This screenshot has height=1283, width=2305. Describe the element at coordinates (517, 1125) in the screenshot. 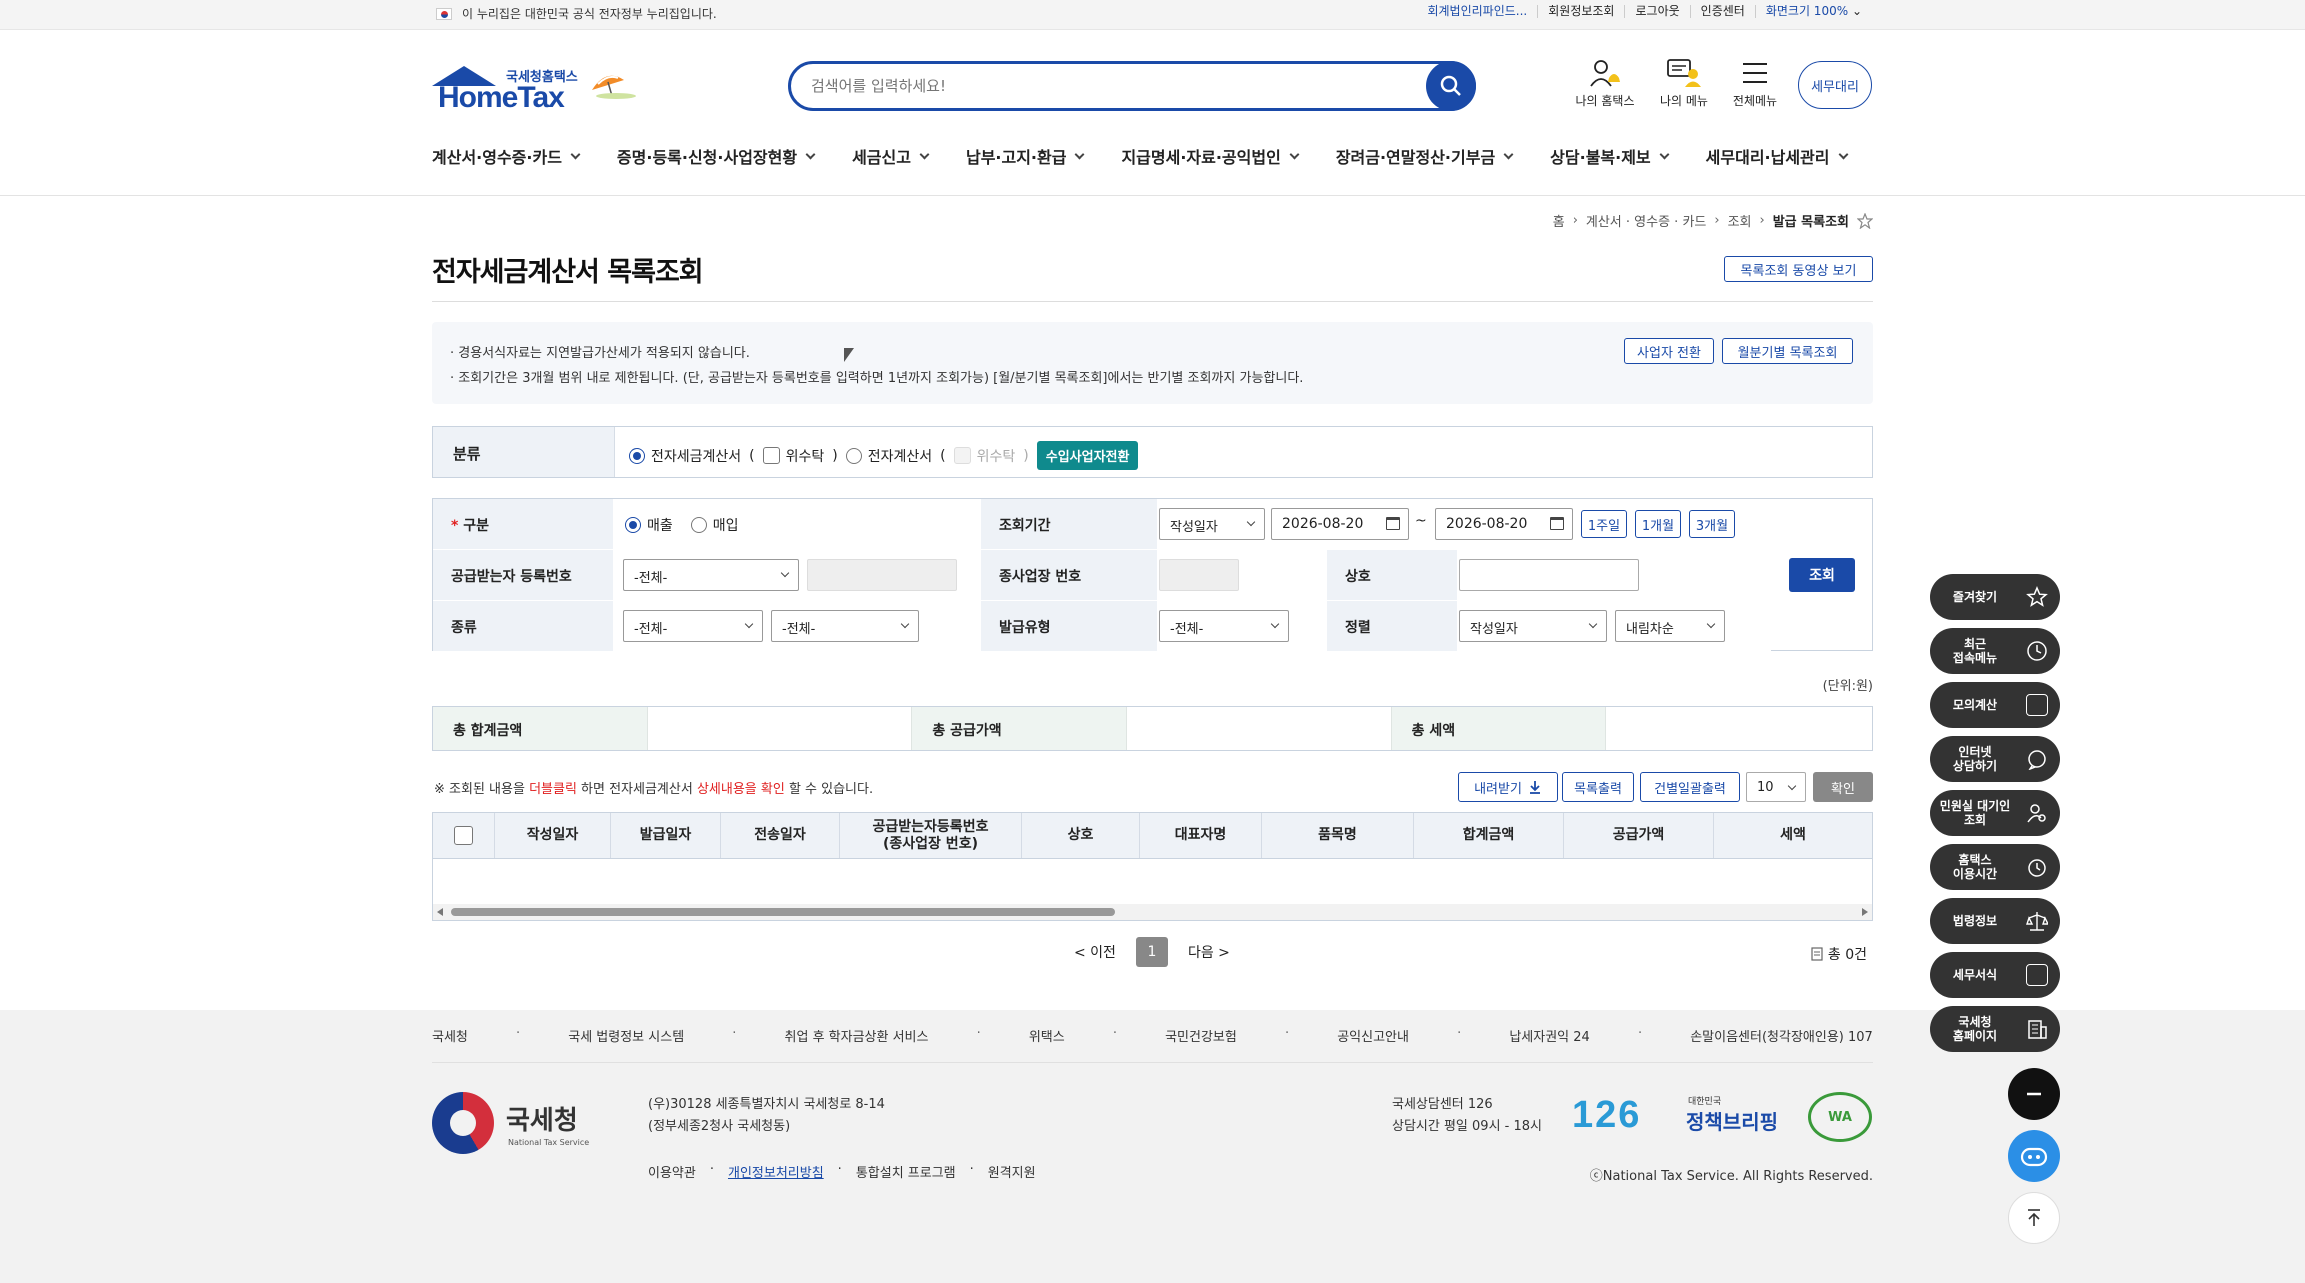

I see `nts-logo: 국세청 National Tax Service` at that location.